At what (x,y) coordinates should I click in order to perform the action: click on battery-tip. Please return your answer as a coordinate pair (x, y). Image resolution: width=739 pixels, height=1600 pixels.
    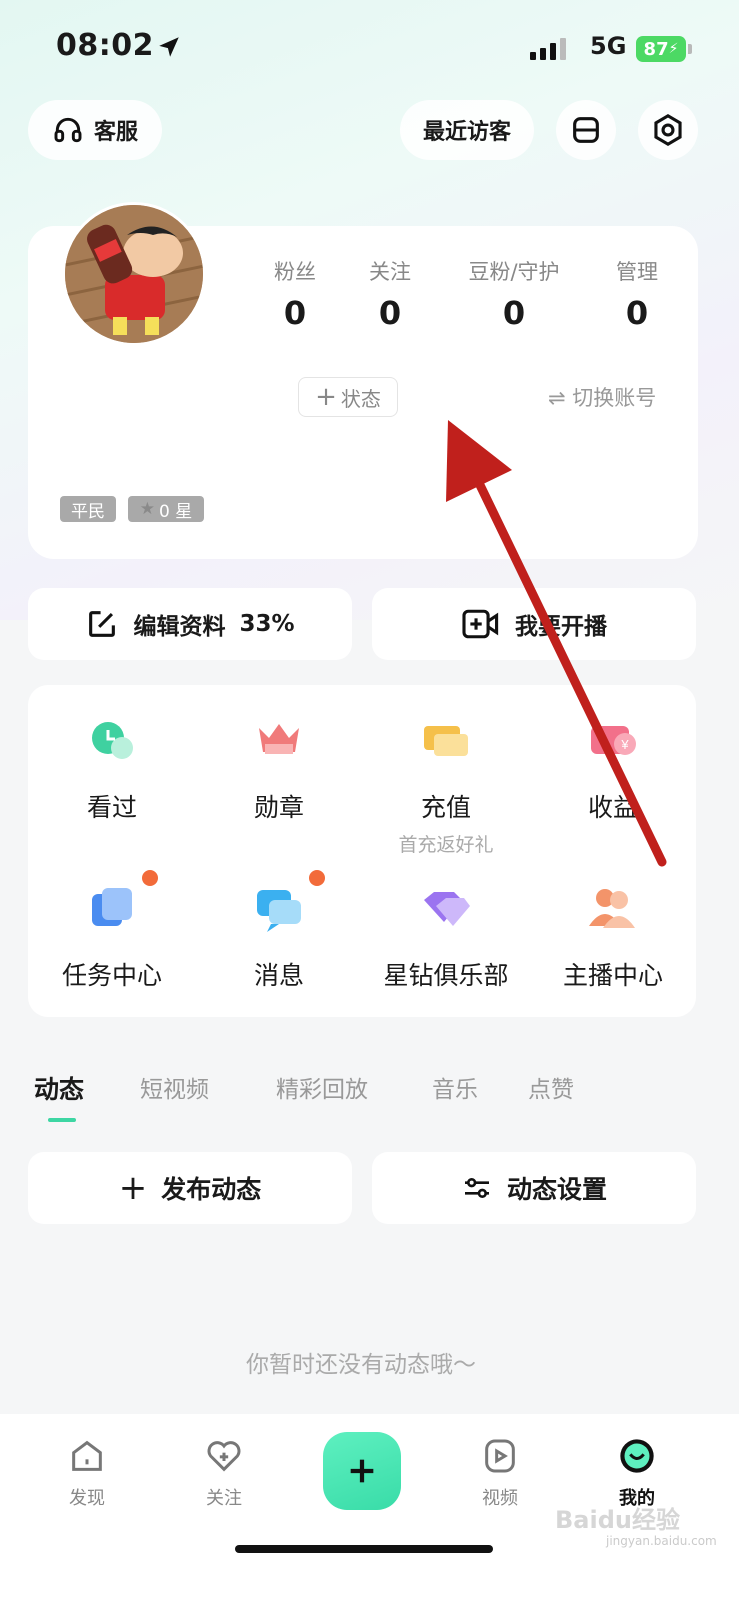
    Looking at the image, I should click on (690, 49).